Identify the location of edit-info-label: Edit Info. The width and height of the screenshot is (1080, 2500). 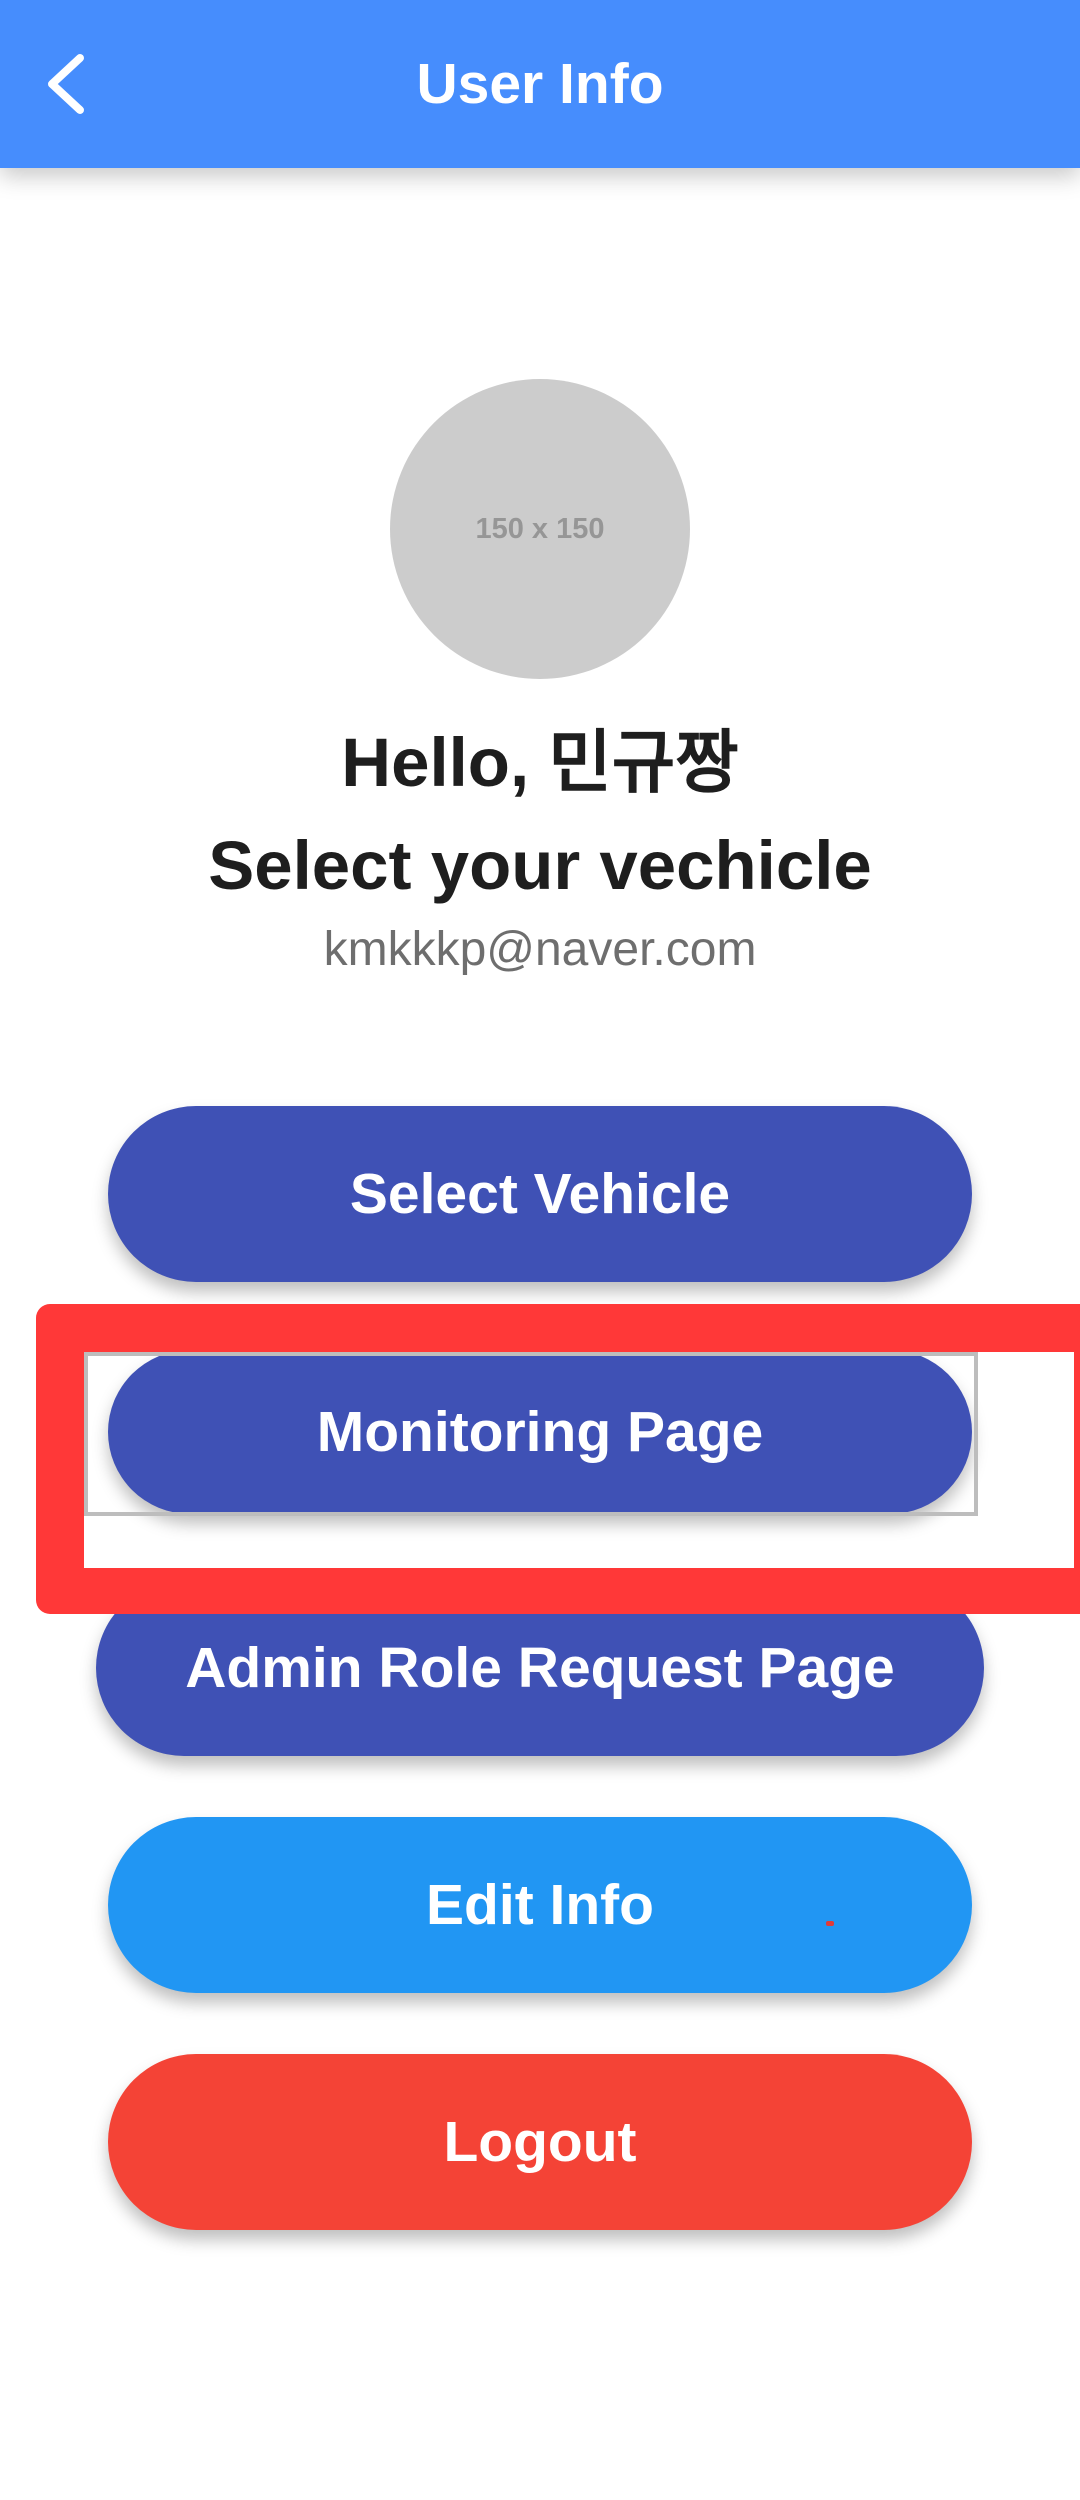
(540, 1905).